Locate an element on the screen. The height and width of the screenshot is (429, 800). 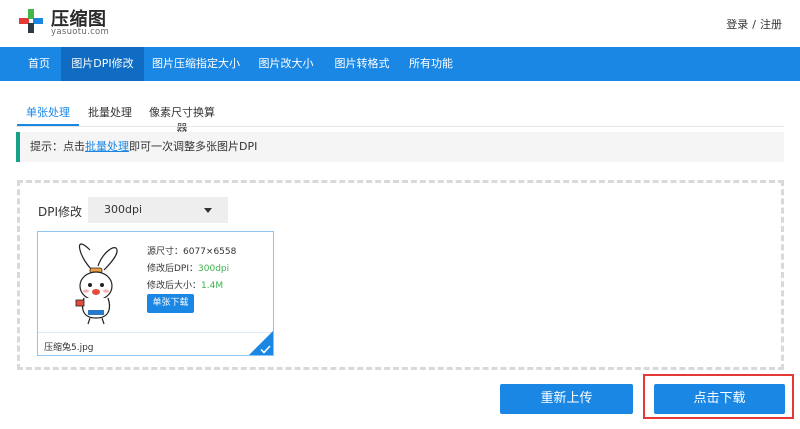
nav-item-dpi: 图片DPI修改 is located at coordinates (102, 64).